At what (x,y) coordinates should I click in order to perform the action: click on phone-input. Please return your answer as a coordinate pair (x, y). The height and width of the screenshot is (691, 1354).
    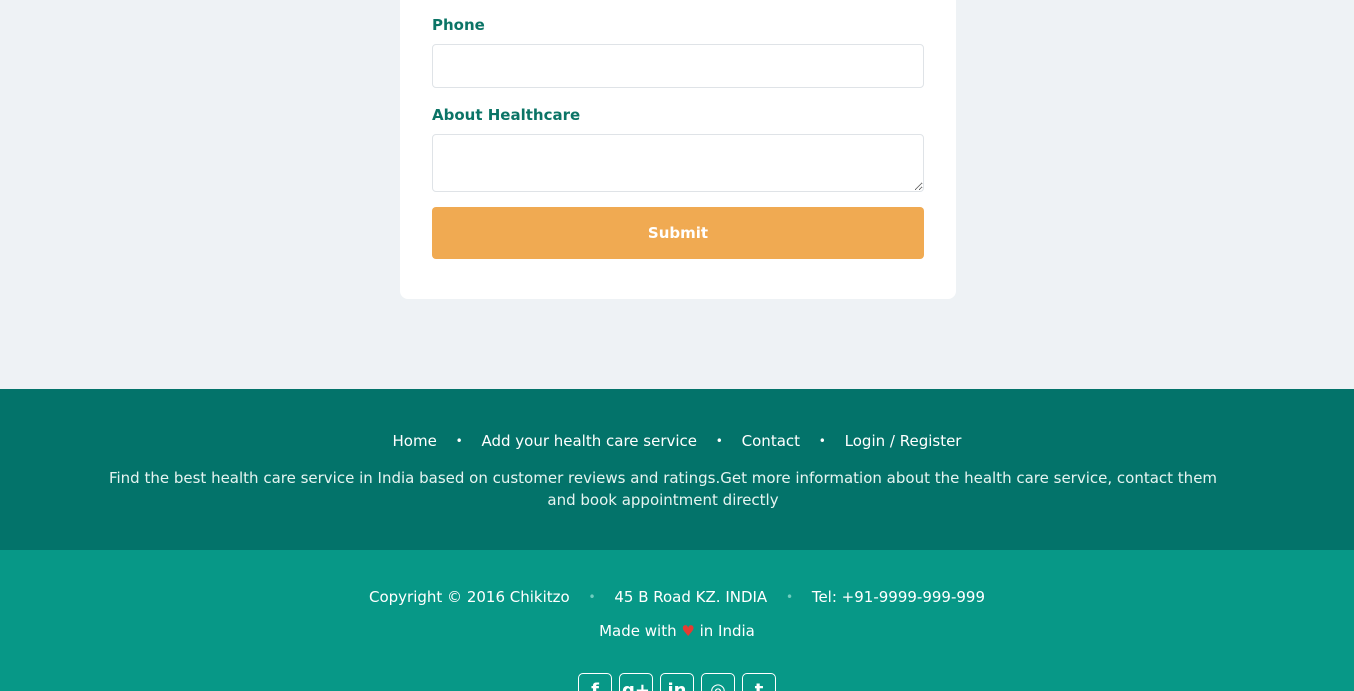
    Looking at the image, I should click on (678, 66).